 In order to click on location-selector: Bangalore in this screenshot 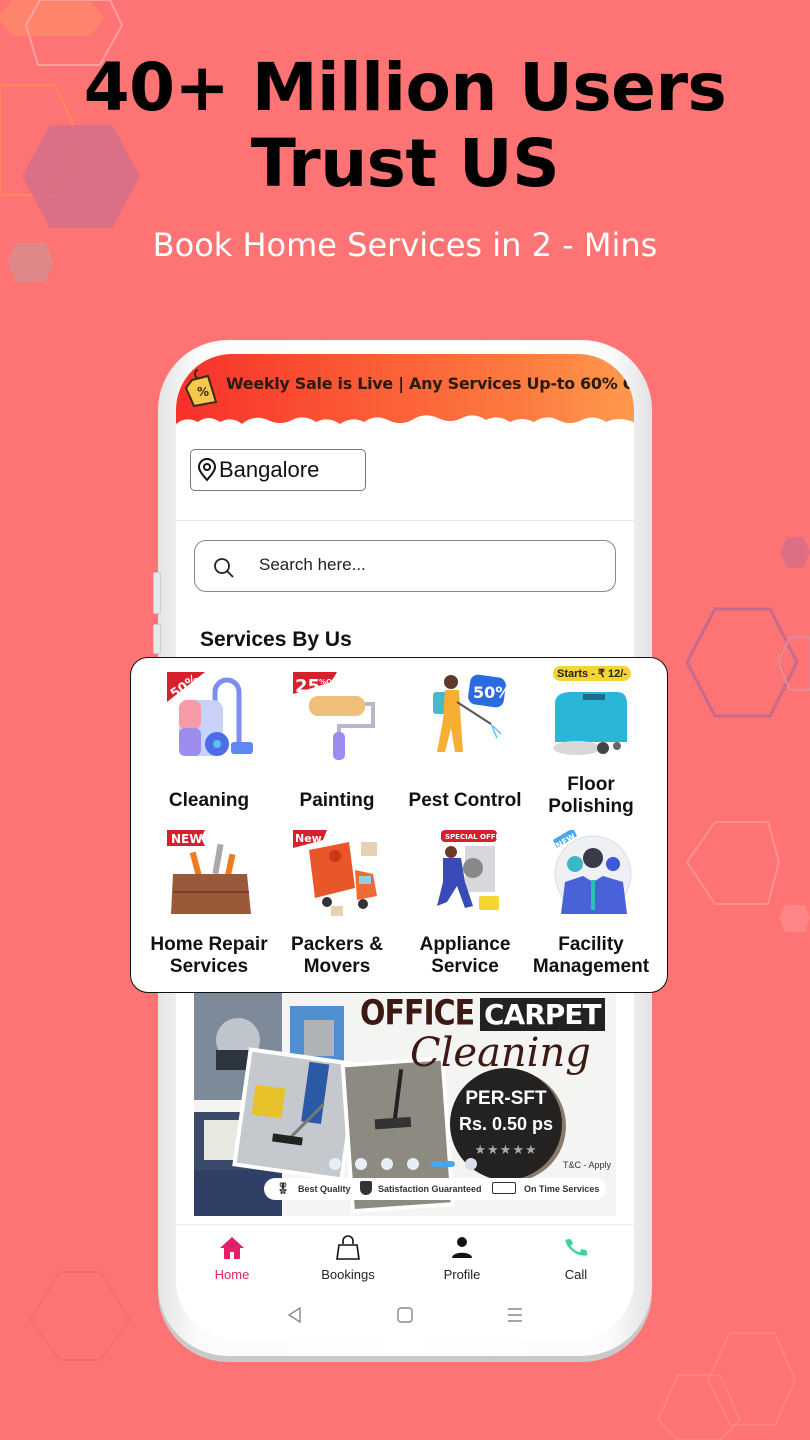, I will do `click(278, 470)`.